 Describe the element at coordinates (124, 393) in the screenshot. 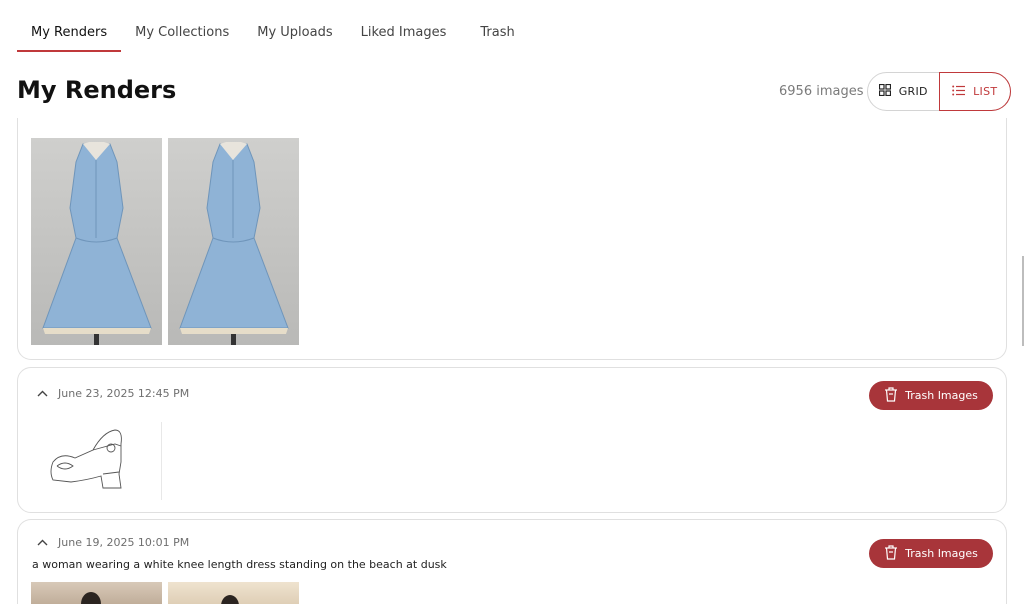

I see `render-date: June 23, 2025 12:45 PM` at that location.